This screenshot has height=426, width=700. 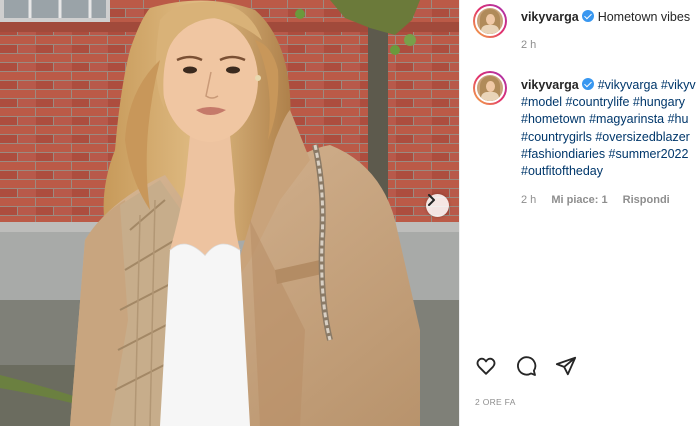 What do you see at coordinates (610, 102) in the screenshot?
I see `hashtag-line: #model #countrylife #hungary` at bounding box center [610, 102].